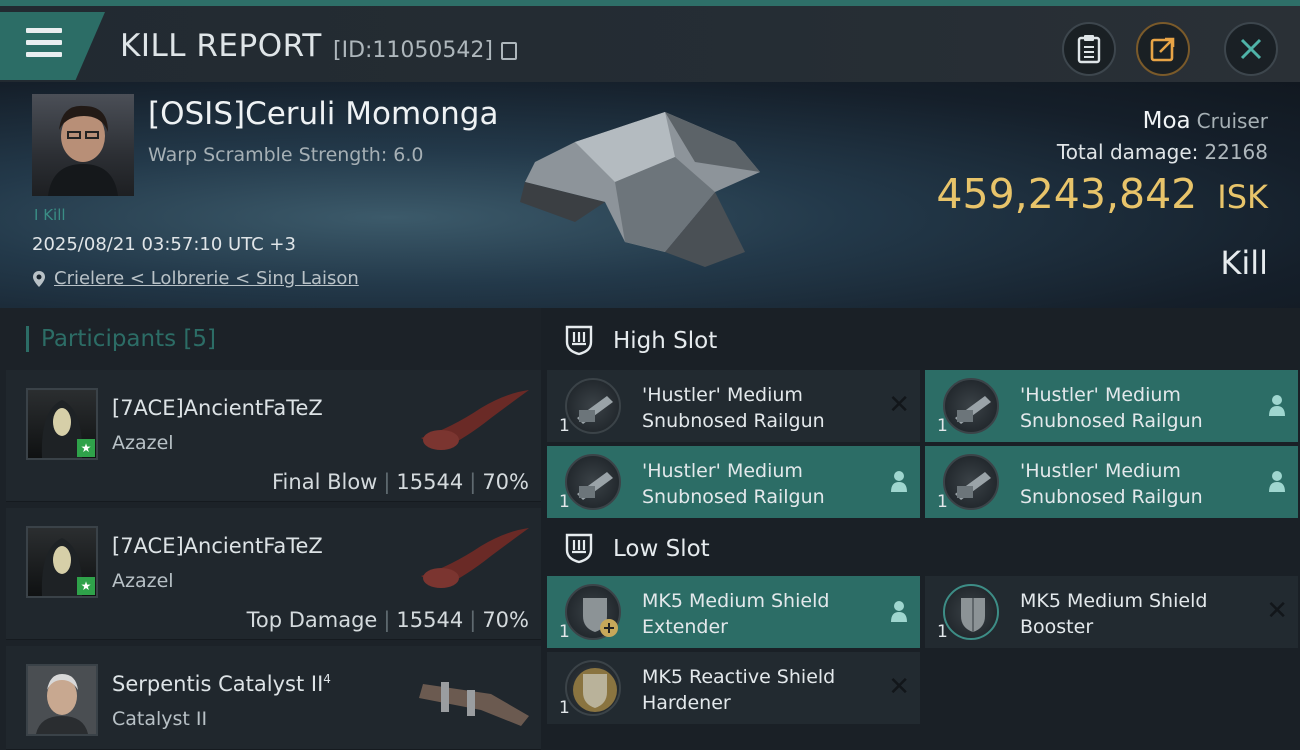  Describe the element at coordinates (52, 46) in the screenshot. I see `menu-button` at that location.